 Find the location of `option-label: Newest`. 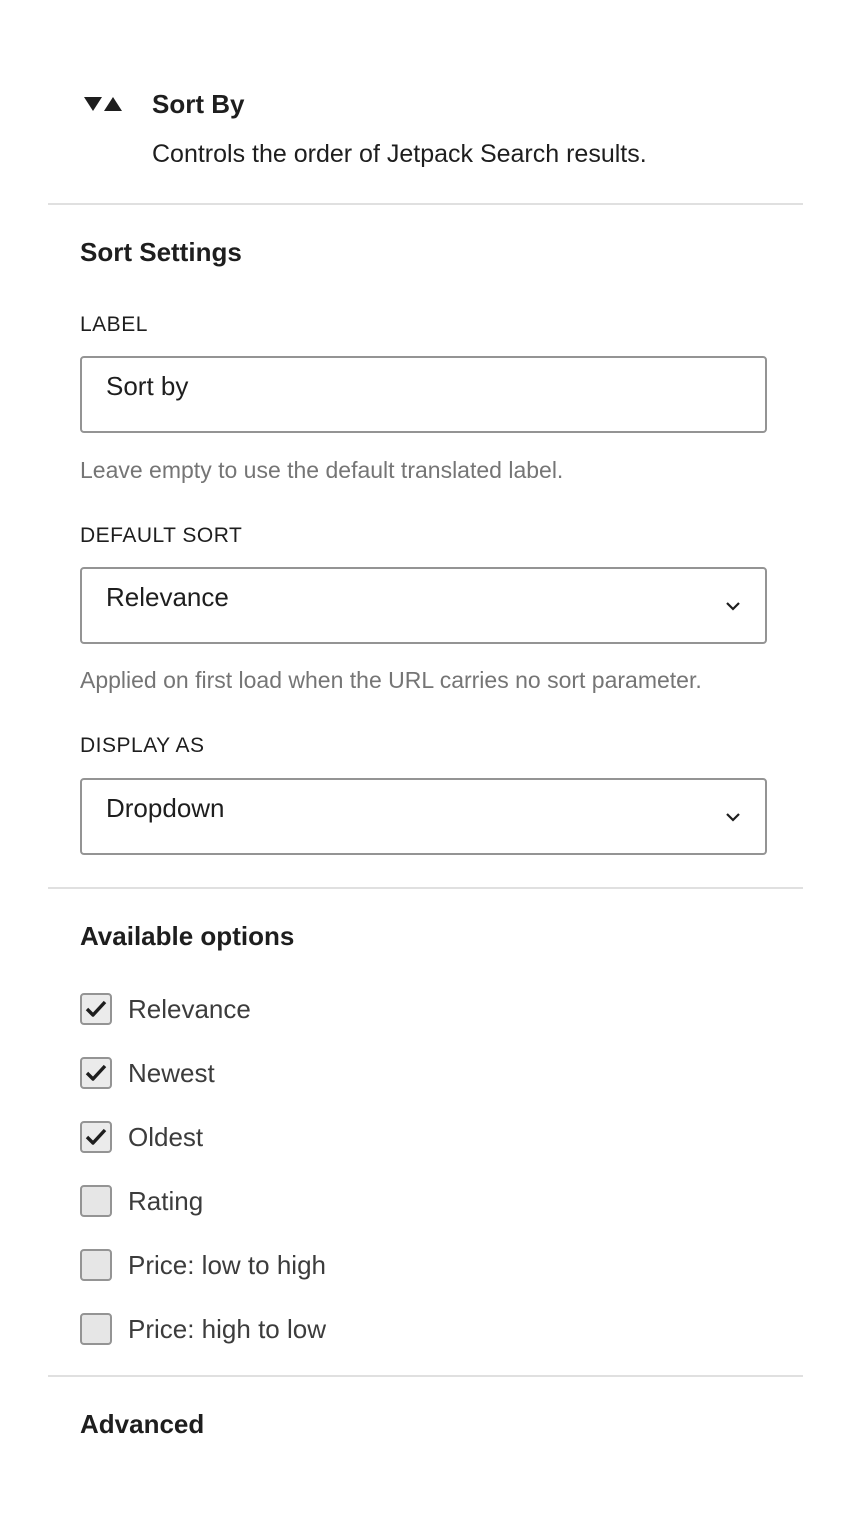

option-label: Newest is located at coordinates (171, 1073).